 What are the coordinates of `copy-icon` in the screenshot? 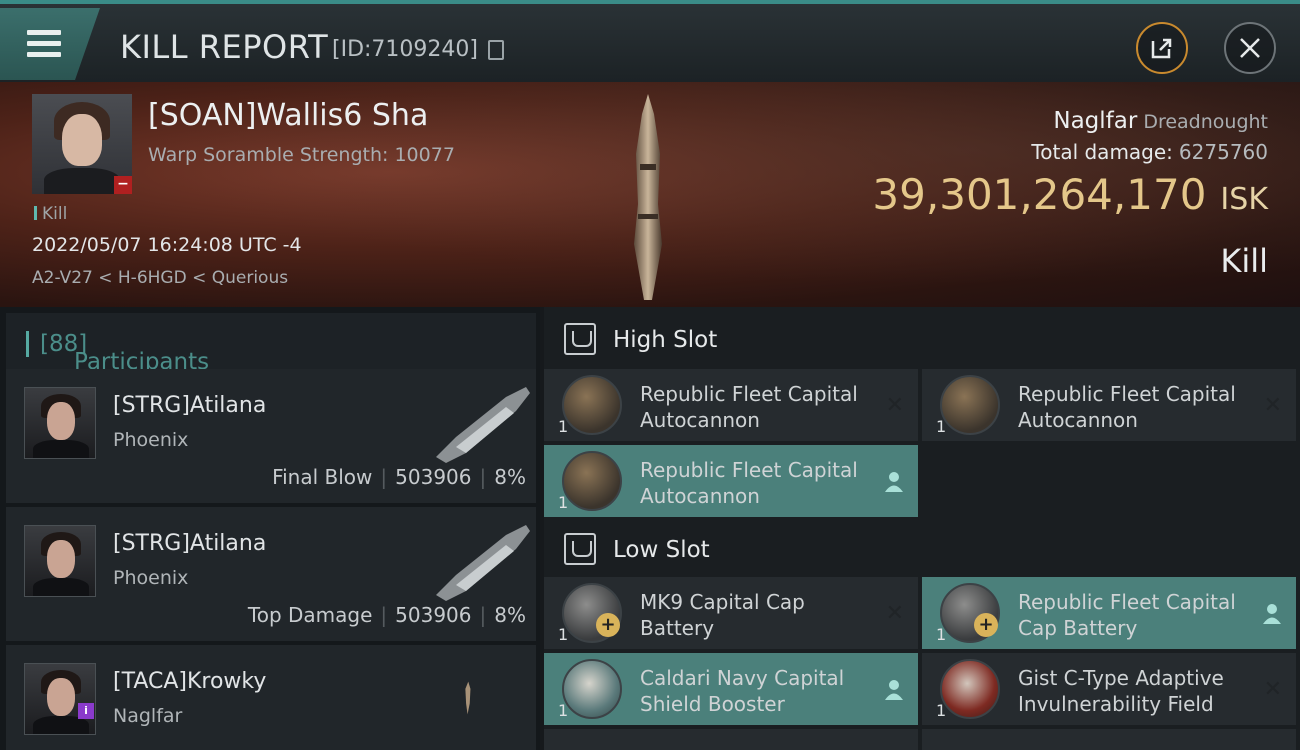 It's located at (496, 50).